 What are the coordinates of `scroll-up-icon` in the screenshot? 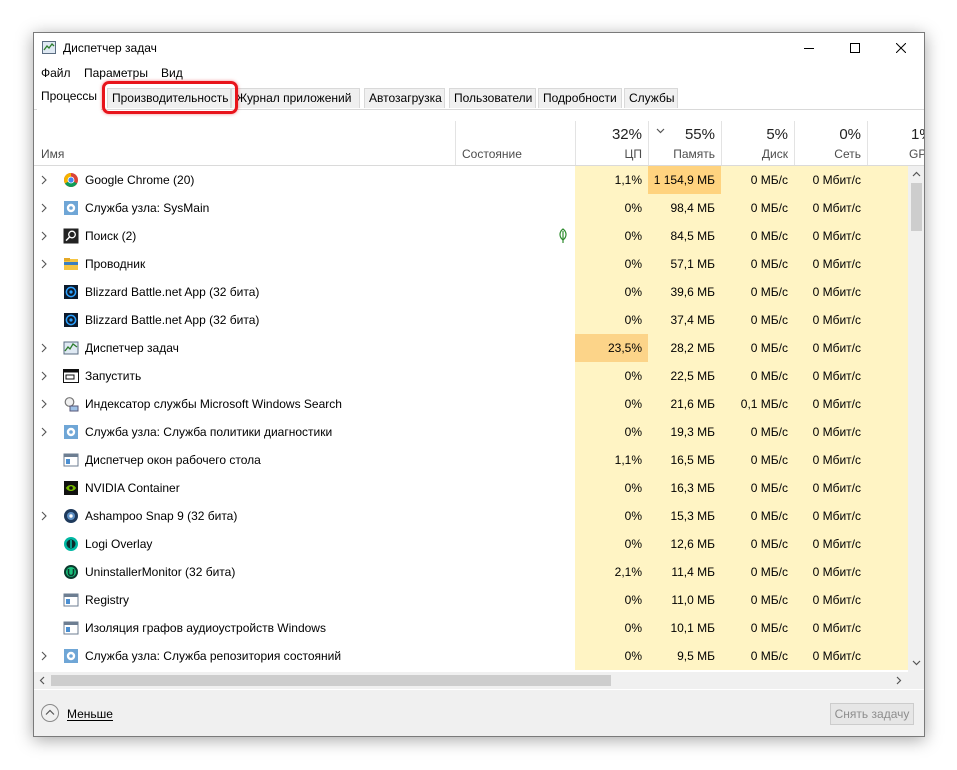 It's located at (916, 174).